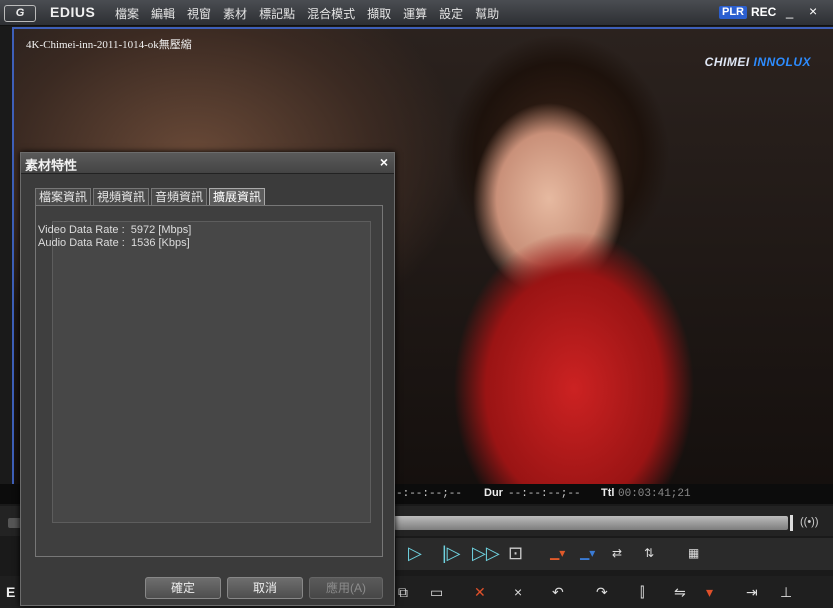 This screenshot has width=833, height=608. What do you see at coordinates (709, 592) in the screenshot?
I see `marker-icon: ▾` at bounding box center [709, 592].